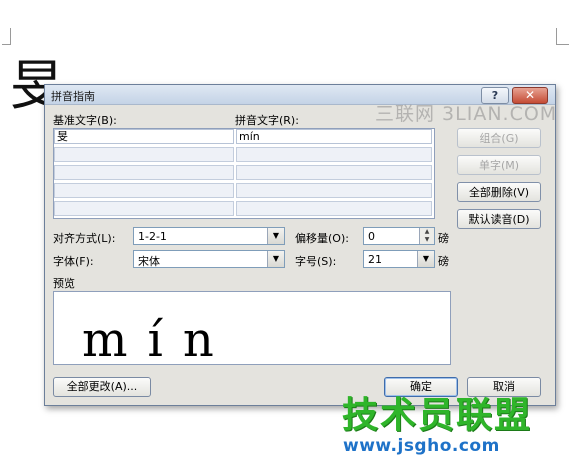  I want to click on page-corner-mark-left, so click(6, 36).